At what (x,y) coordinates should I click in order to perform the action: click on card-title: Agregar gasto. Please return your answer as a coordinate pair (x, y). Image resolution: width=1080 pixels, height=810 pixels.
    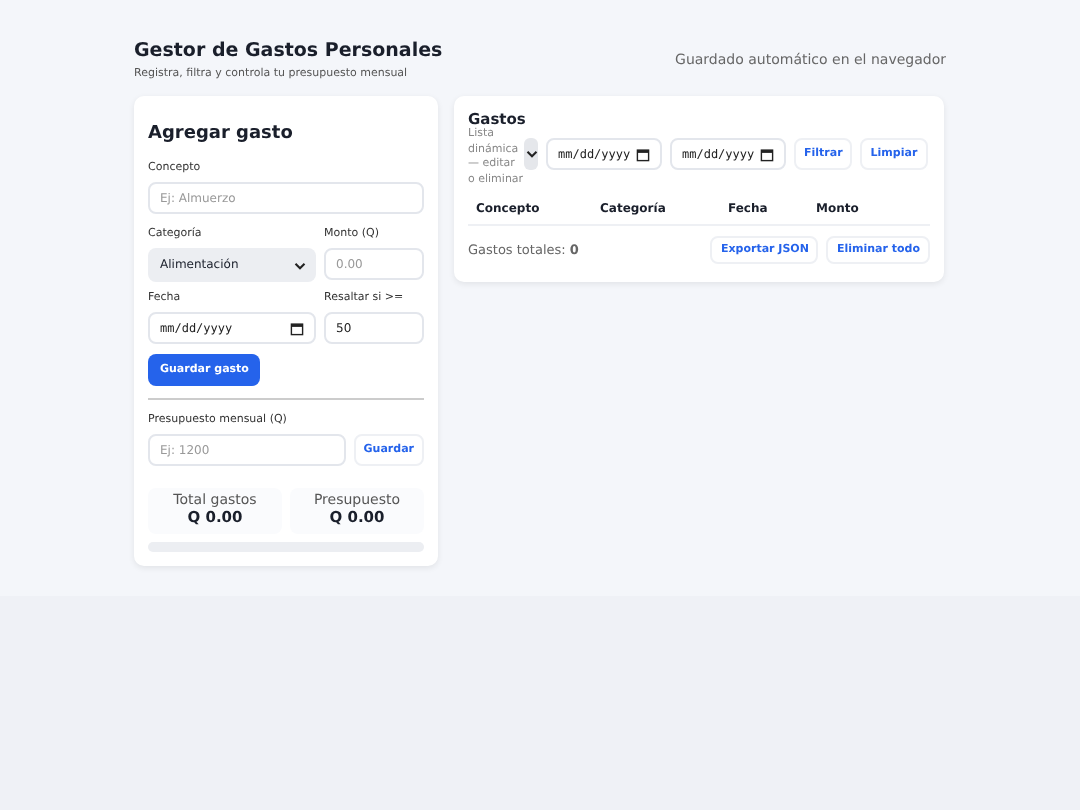
    Looking at the image, I should click on (221, 134).